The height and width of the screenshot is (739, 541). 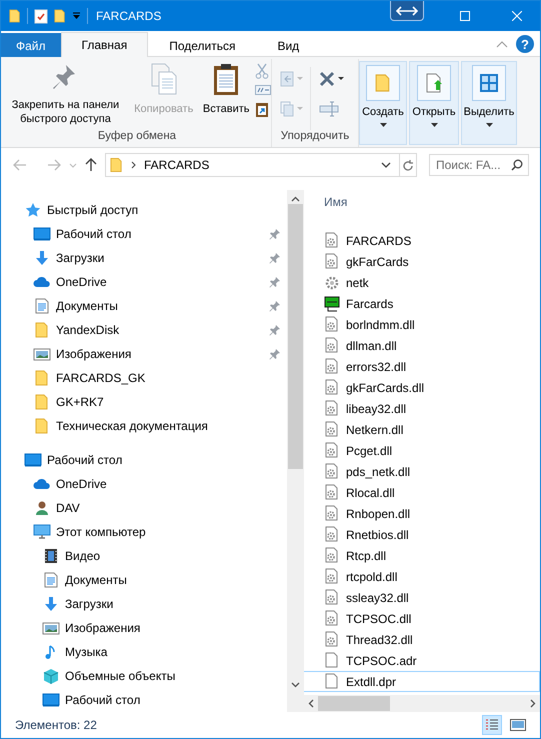 I want to click on file-item: ssleay32.dll, so click(x=422, y=597).